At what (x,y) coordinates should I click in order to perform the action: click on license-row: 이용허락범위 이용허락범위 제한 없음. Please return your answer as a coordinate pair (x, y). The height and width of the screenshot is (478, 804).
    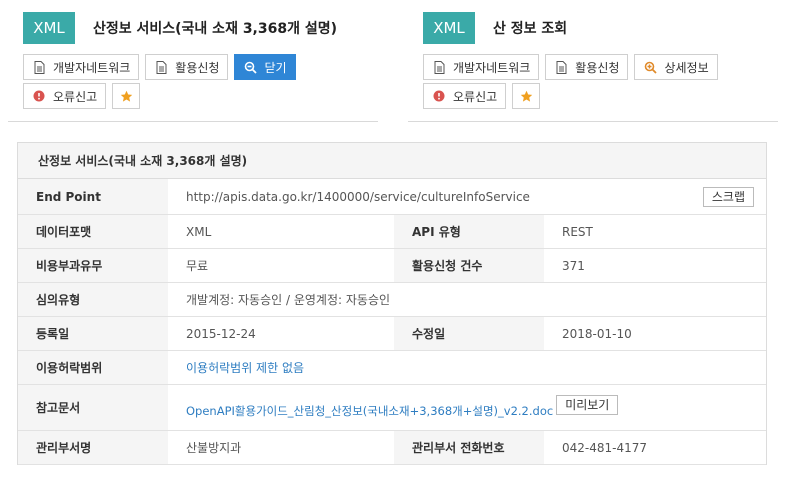
    Looking at the image, I should click on (392, 368).